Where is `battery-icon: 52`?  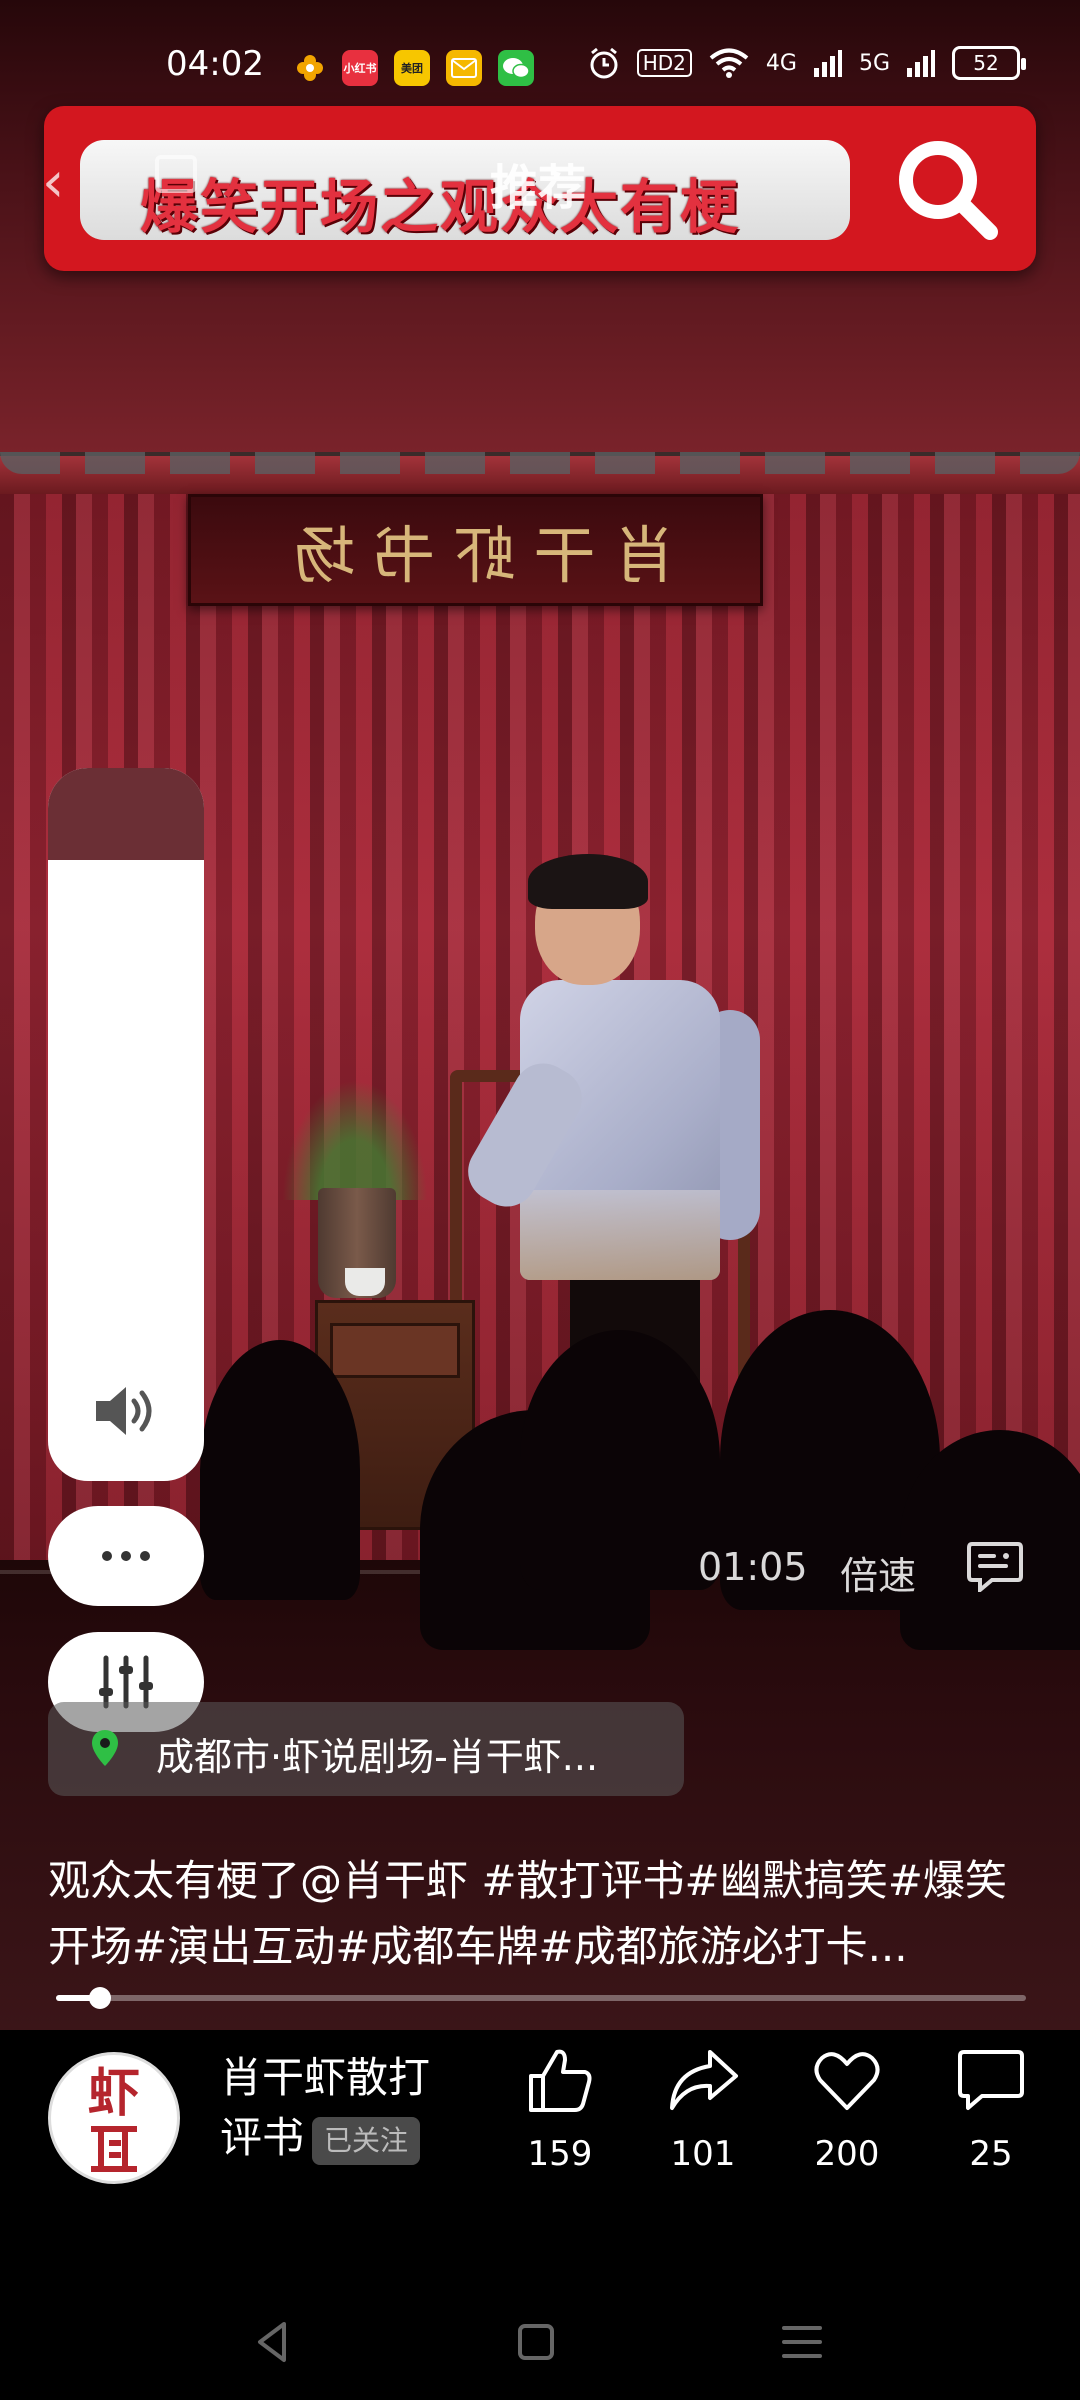
battery-icon: 52 is located at coordinates (989, 63).